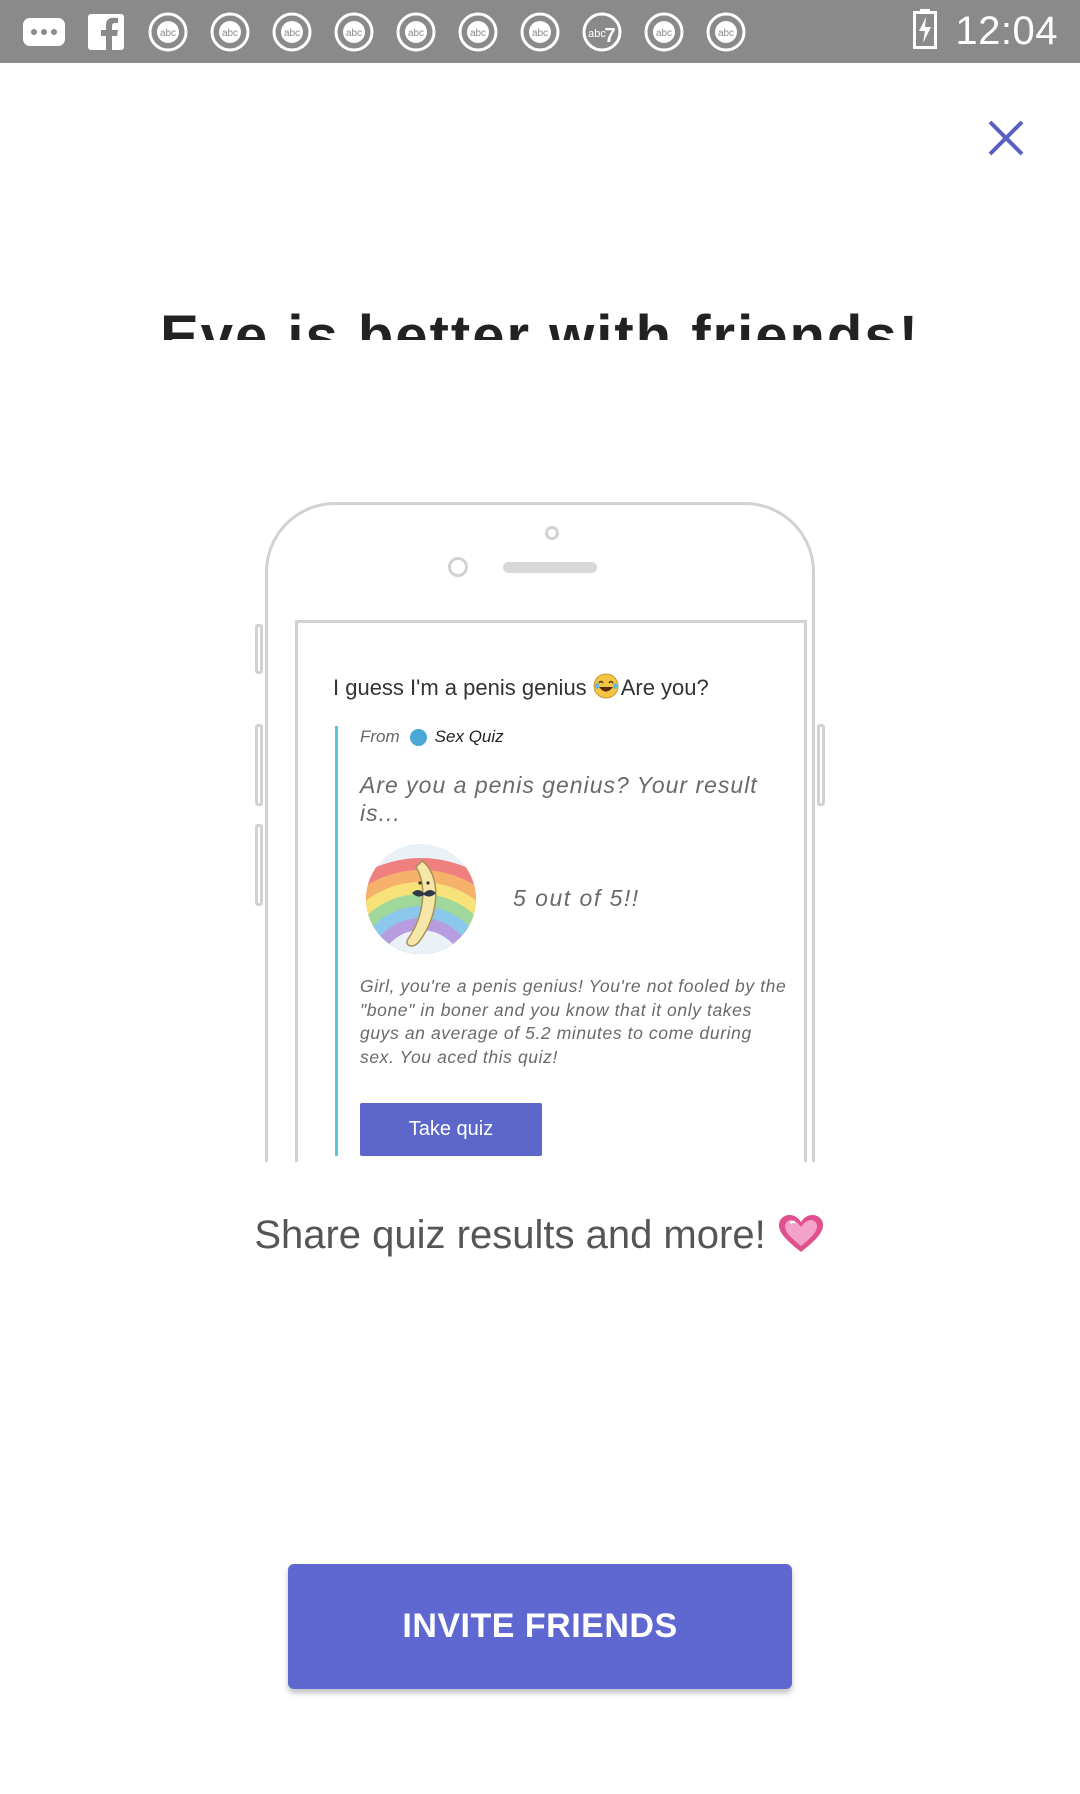 The width and height of the screenshot is (1080, 1794). What do you see at coordinates (801, 1239) in the screenshot?
I see `heart-icon` at bounding box center [801, 1239].